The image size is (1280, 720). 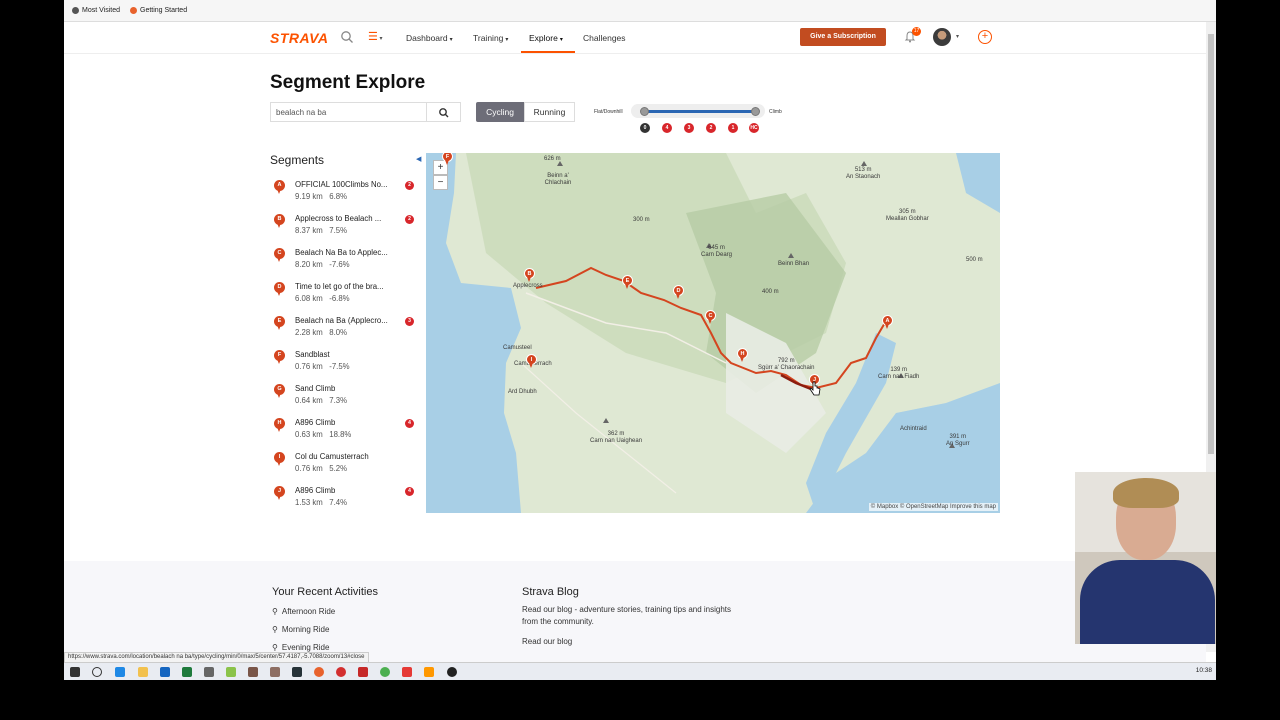 I want to click on folder-icon, so click(x=143, y=672).